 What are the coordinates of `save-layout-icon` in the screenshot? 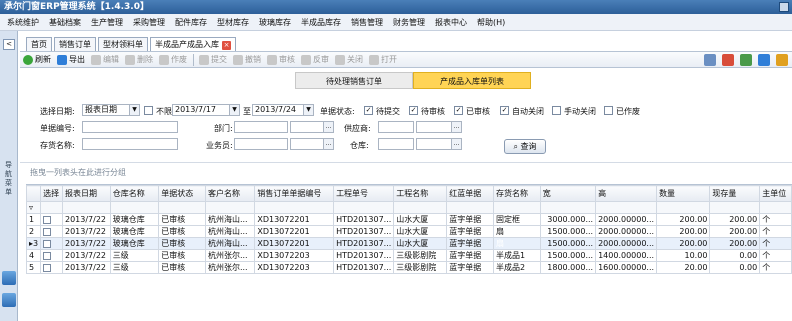 It's located at (764, 60).